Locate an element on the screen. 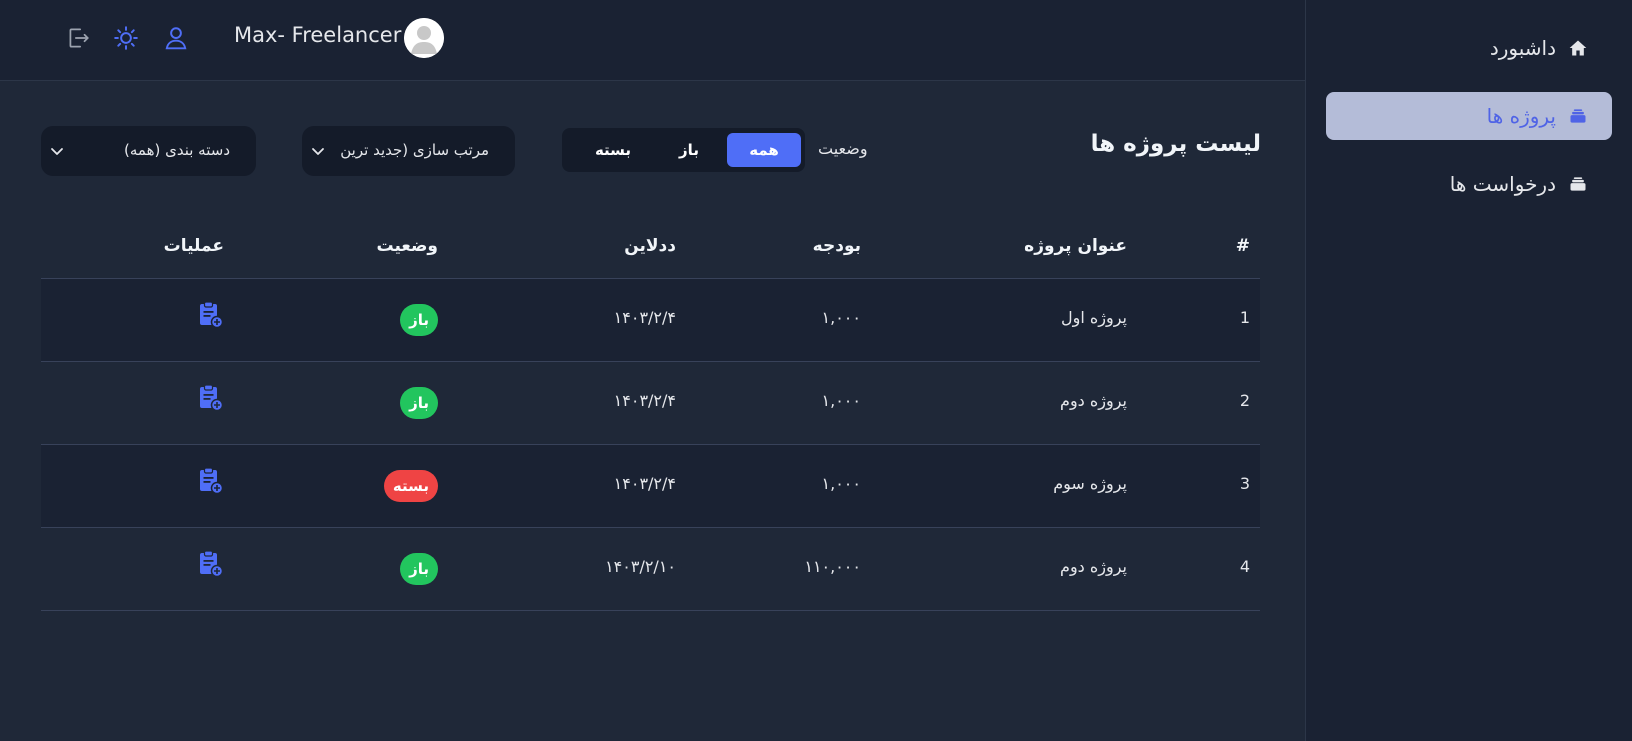 This screenshot has height=741, width=1632. sidebar-item-projects: پروژه ها is located at coordinates (1469, 116).